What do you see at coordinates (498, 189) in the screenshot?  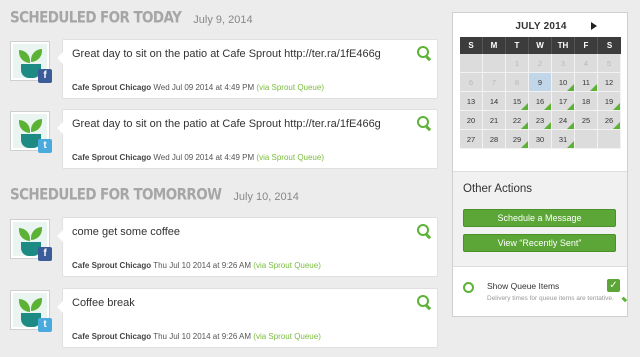 I see `other-actions-title: Other Actions` at bounding box center [498, 189].